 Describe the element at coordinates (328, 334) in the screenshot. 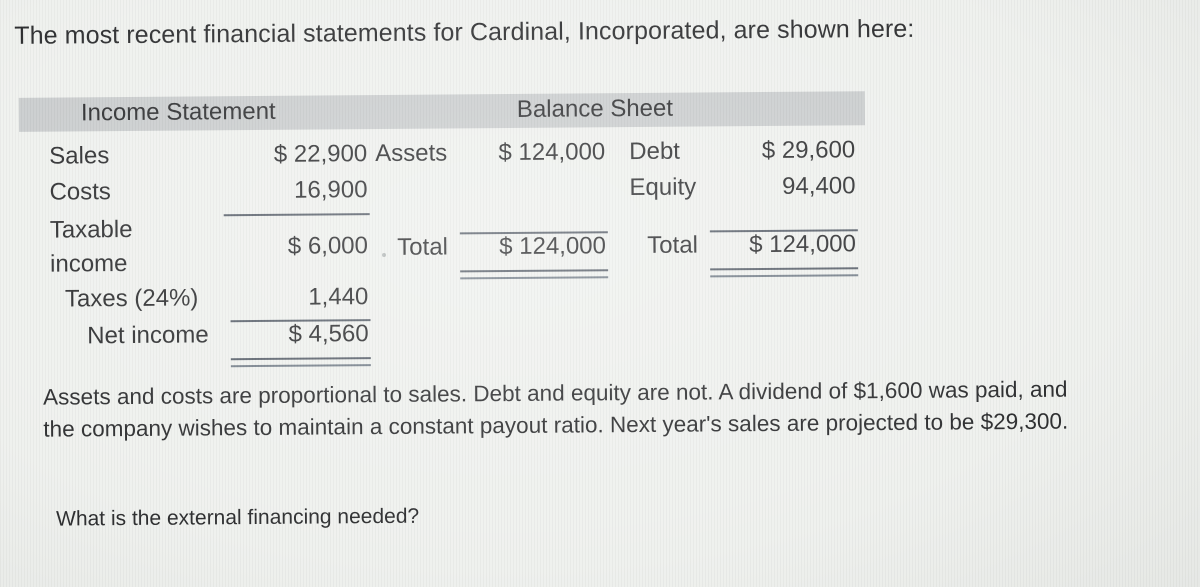

I see `income-value-net-income: $ 4,560` at that location.